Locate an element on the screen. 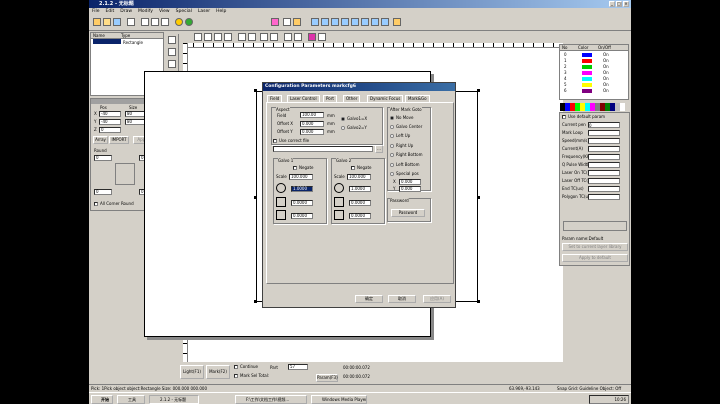  unlock-icon is located at coordinates (274, 37).